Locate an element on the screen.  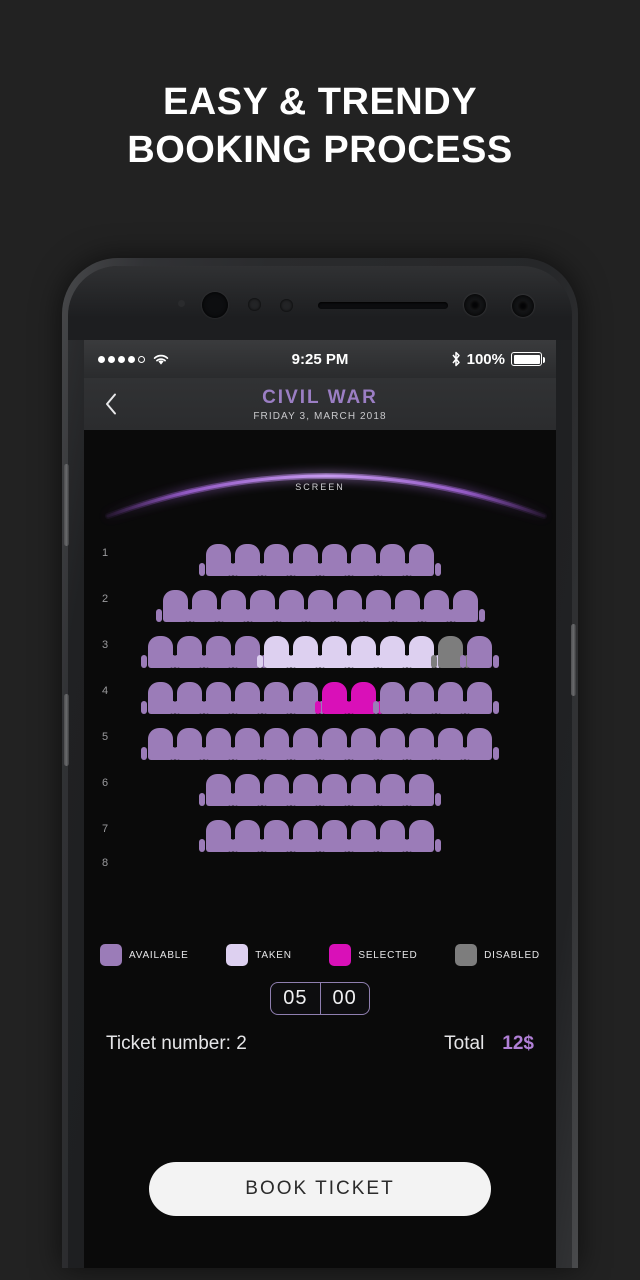
legend-item-available: AVAILABLE is located at coordinates (144, 955).